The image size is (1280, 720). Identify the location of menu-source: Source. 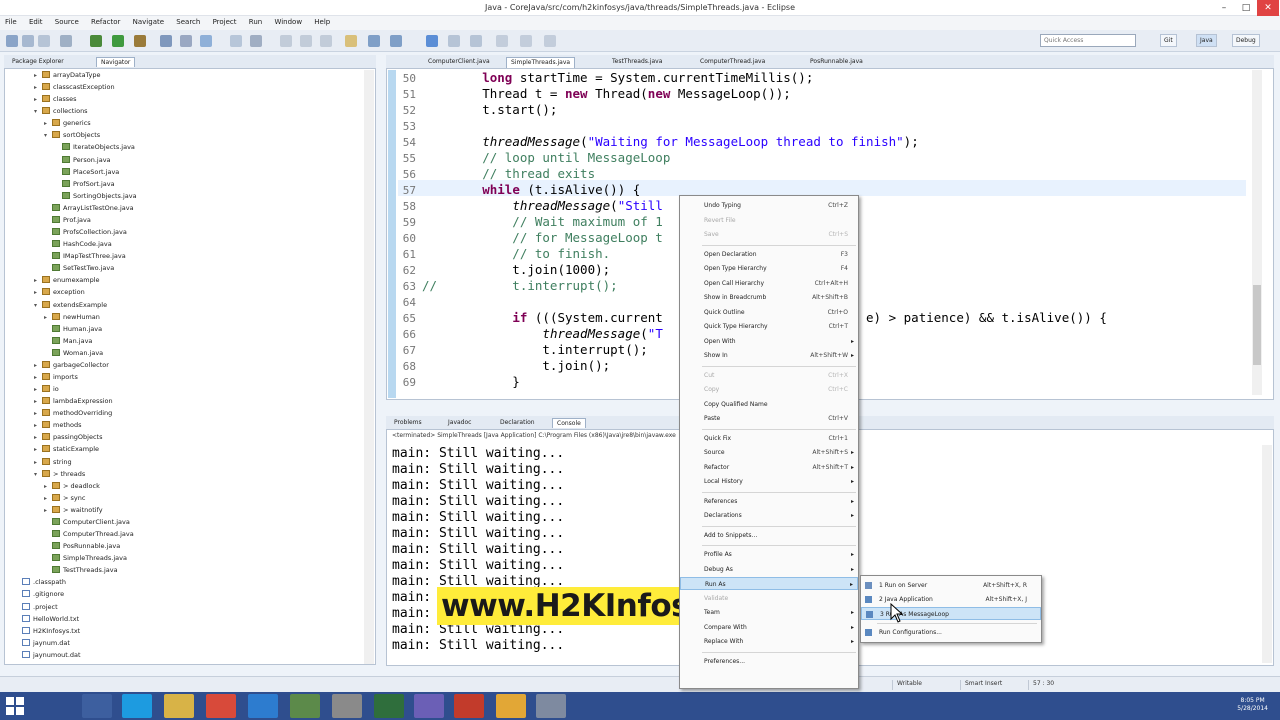
(67, 22).